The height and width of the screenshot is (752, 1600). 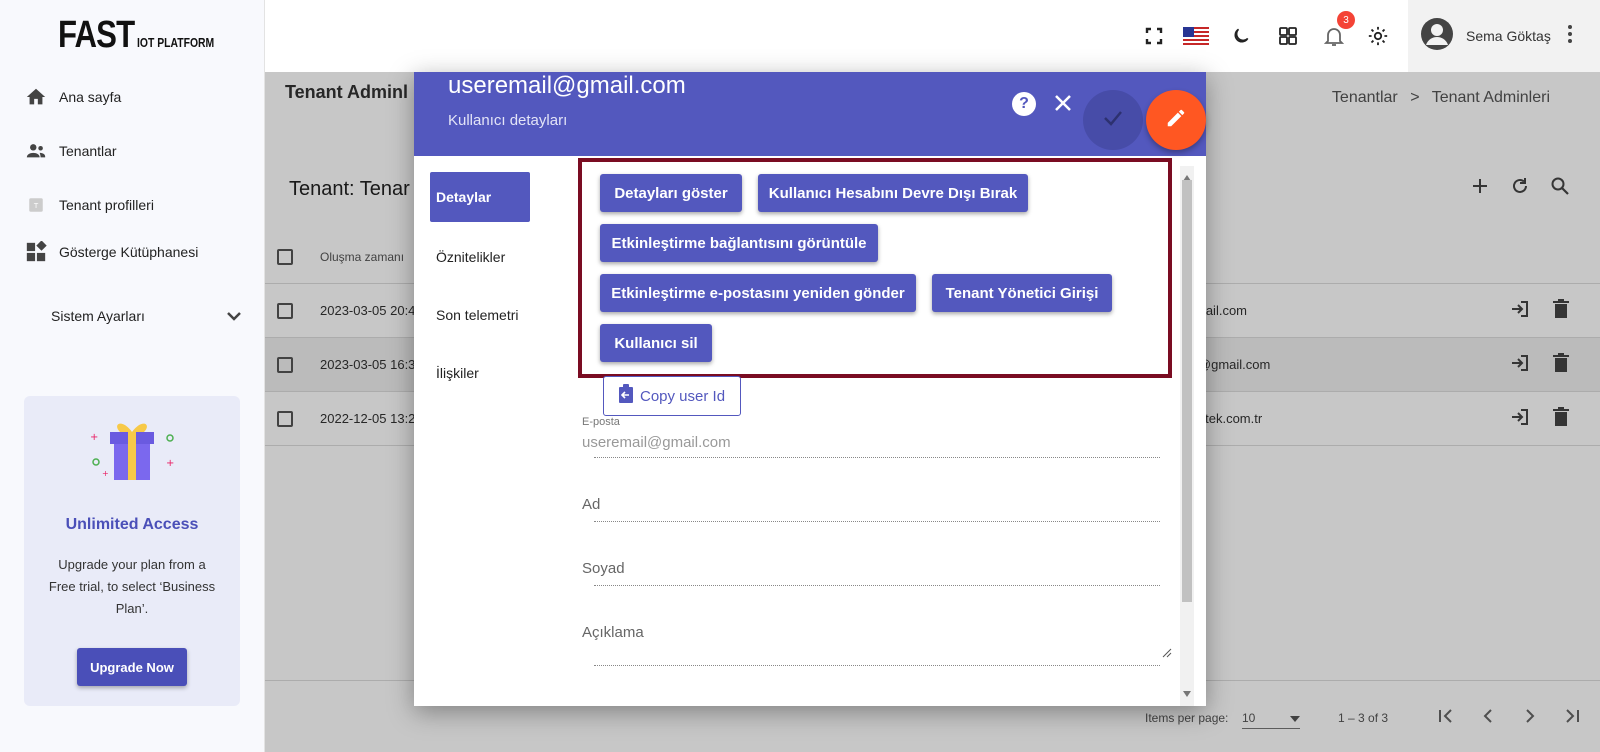 What do you see at coordinates (508, 120) in the screenshot?
I see `dialog-subtitle: Kullanıcı detayları` at bounding box center [508, 120].